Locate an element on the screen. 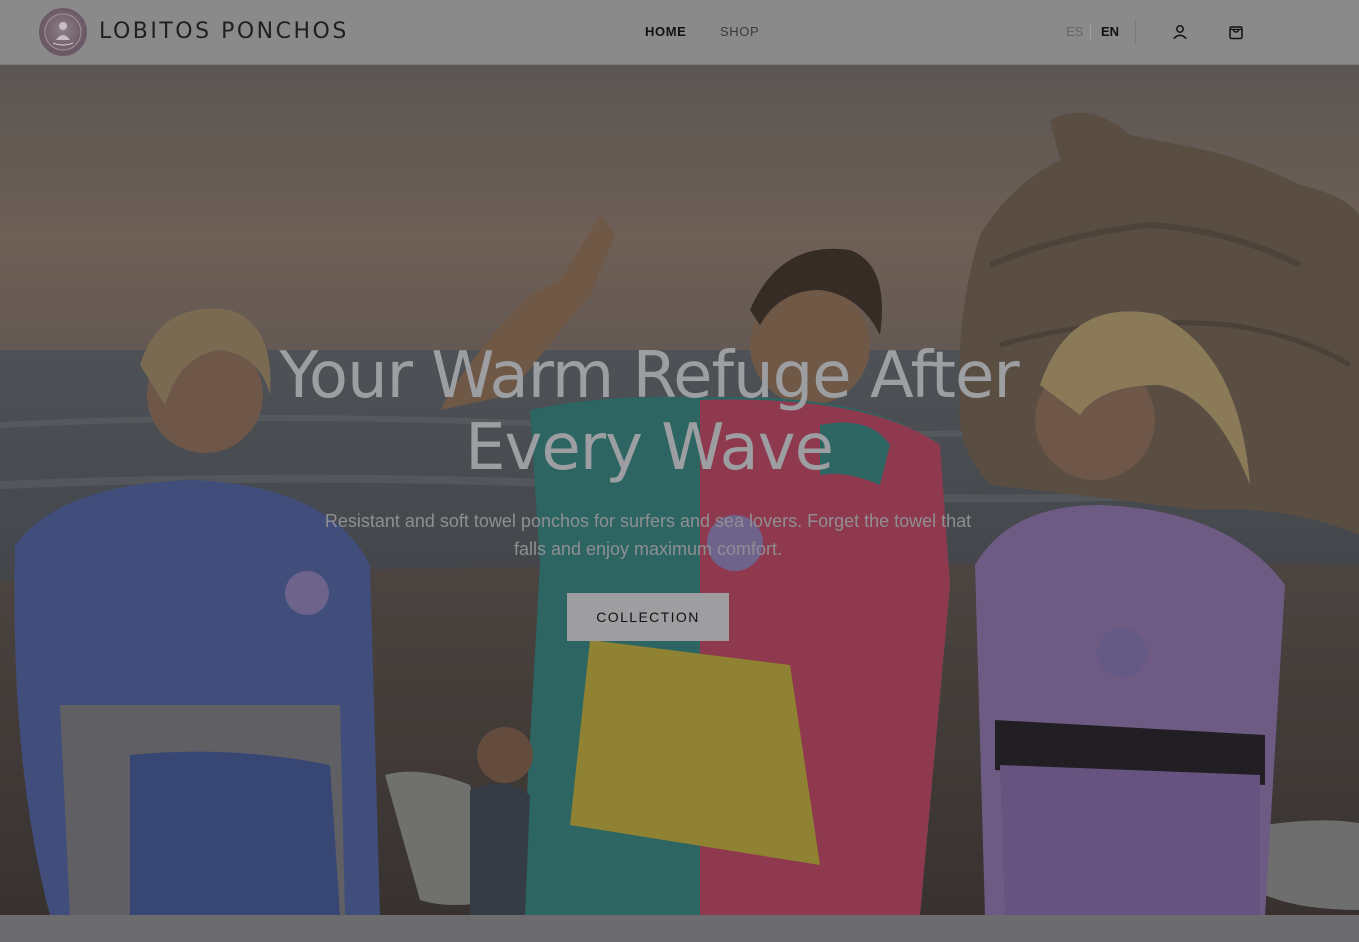 The width and height of the screenshot is (1359, 942). site-header: LOBITOS PONCHOS HOME SHOP ES EN is located at coordinates (679, 32).